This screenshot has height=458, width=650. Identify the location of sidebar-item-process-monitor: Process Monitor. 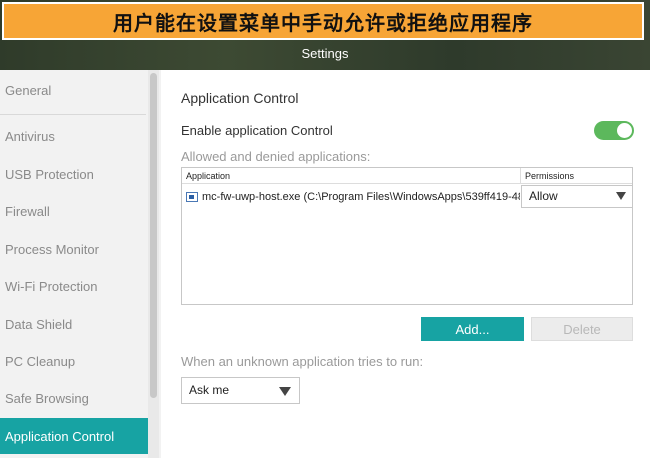
(74, 249).